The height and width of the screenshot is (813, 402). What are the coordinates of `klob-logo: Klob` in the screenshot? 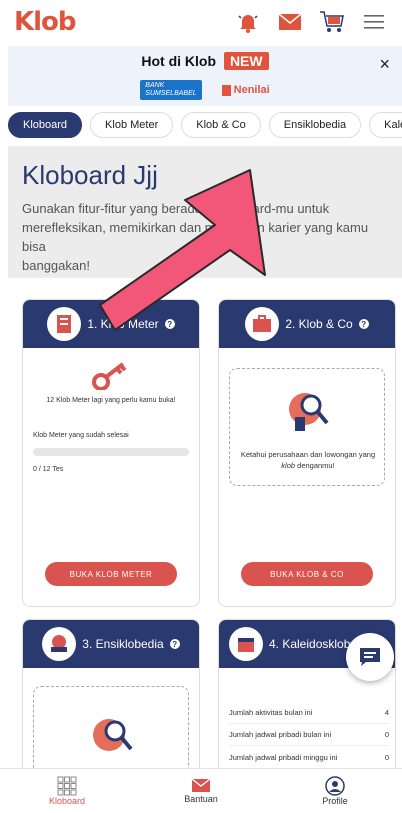 It's located at (45, 22).